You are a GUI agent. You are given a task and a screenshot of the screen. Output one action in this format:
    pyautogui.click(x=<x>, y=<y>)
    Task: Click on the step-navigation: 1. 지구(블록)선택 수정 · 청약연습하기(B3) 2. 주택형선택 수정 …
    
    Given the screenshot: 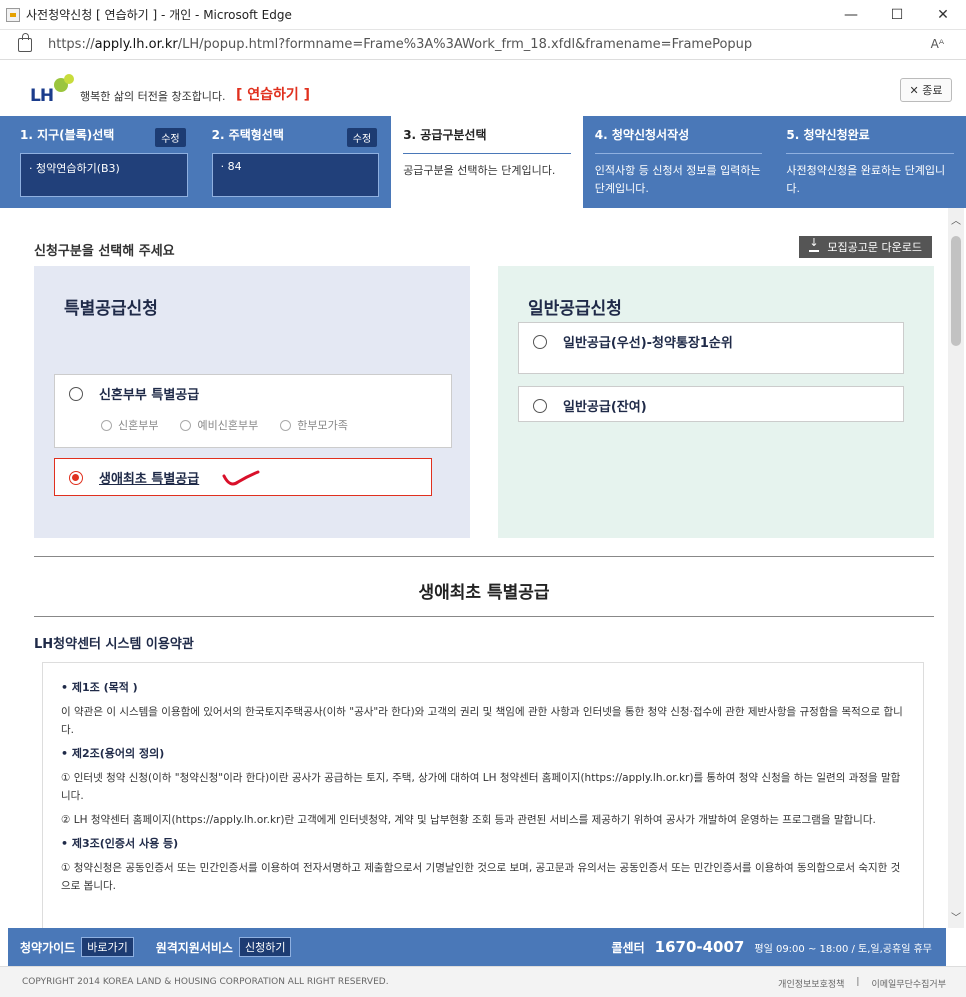 What is the action you would take?
    pyautogui.click(x=483, y=162)
    